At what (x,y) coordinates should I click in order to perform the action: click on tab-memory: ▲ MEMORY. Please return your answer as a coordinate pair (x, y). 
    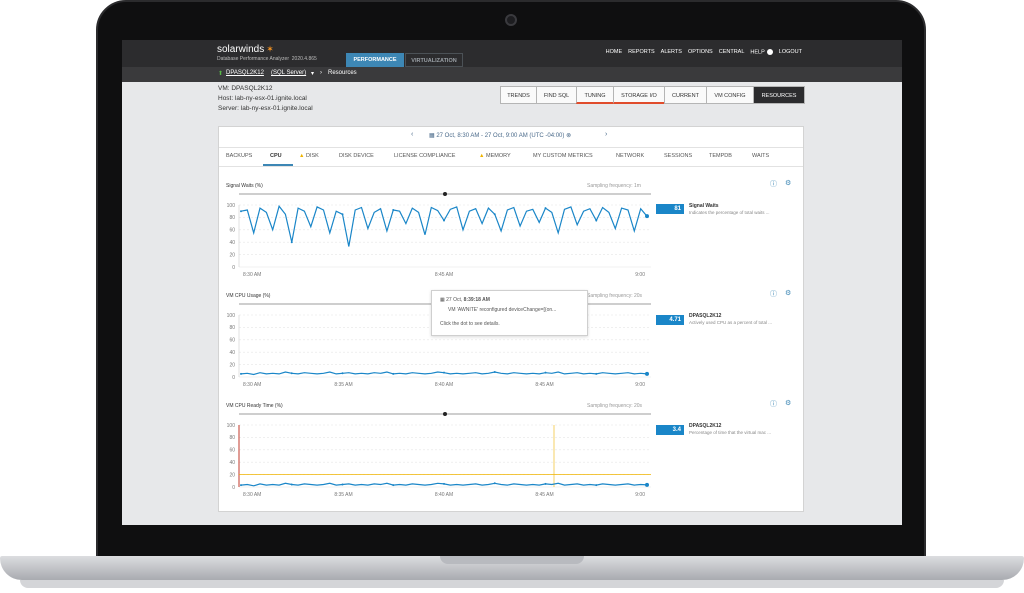
    Looking at the image, I should click on (495, 156).